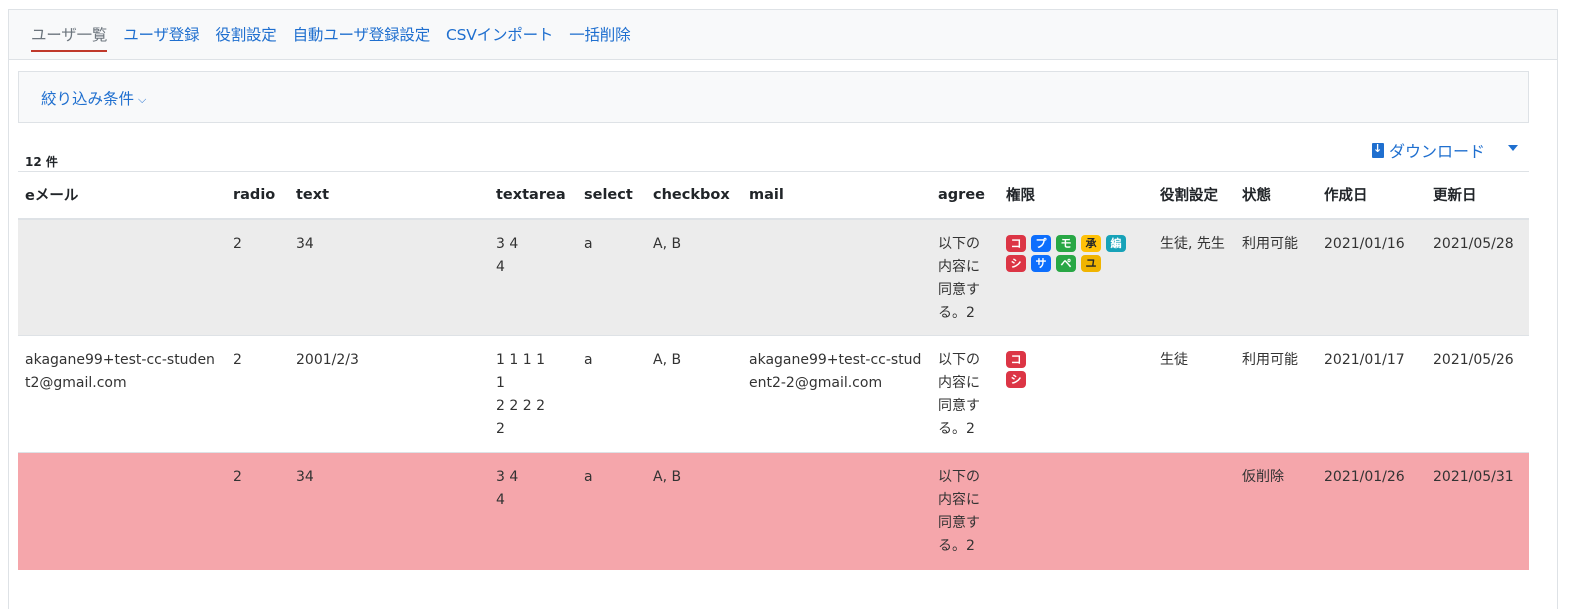 The image size is (1571, 609). Describe the element at coordinates (1066, 243) in the screenshot. I see `permission-badge: モ` at that location.